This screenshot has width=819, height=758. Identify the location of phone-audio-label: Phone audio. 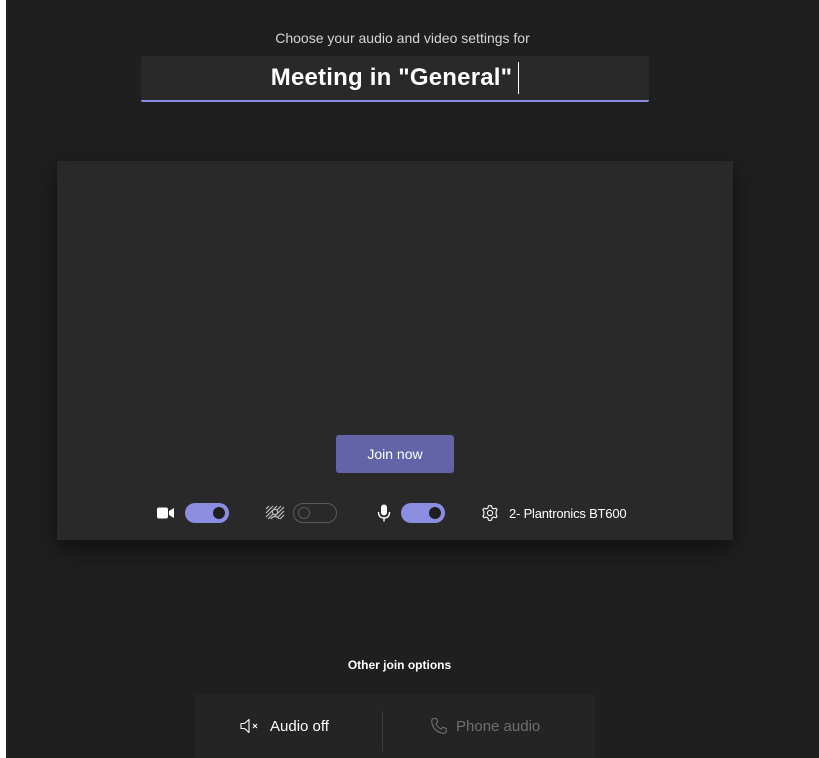
(498, 726).